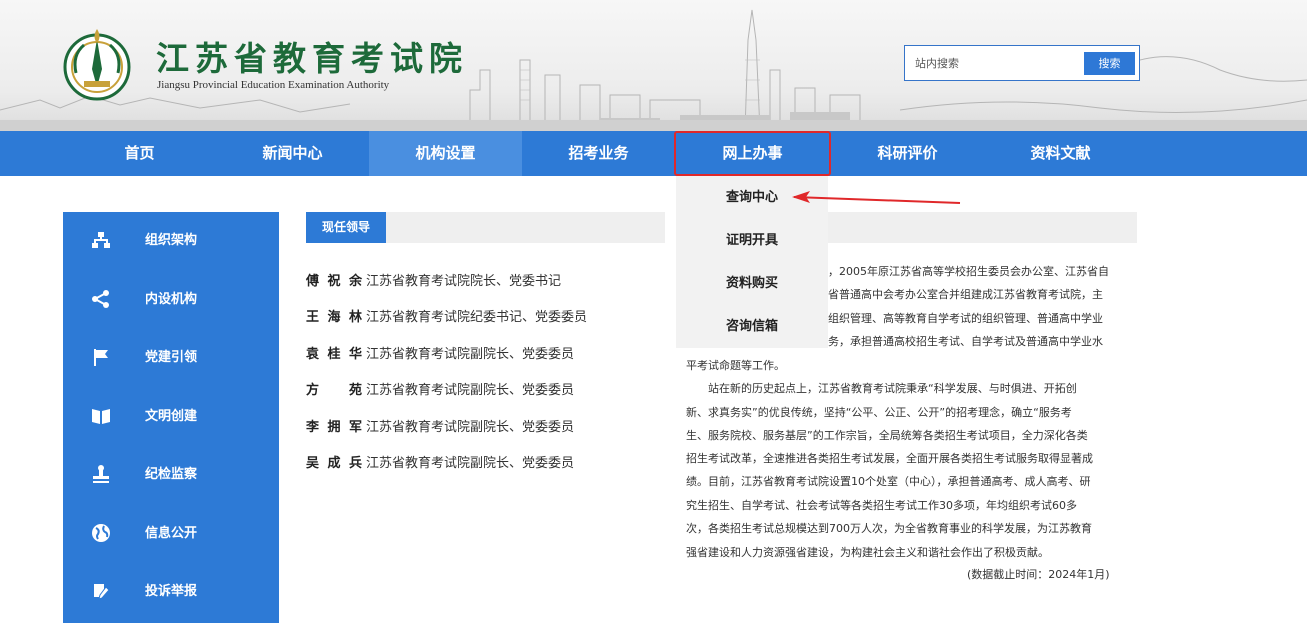 The image size is (1307, 623). I want to click on intro-line: 究生招生、自学考试、社会考试等各类招生考试工作30多项，年均组织考试60多, so click(881, 505).